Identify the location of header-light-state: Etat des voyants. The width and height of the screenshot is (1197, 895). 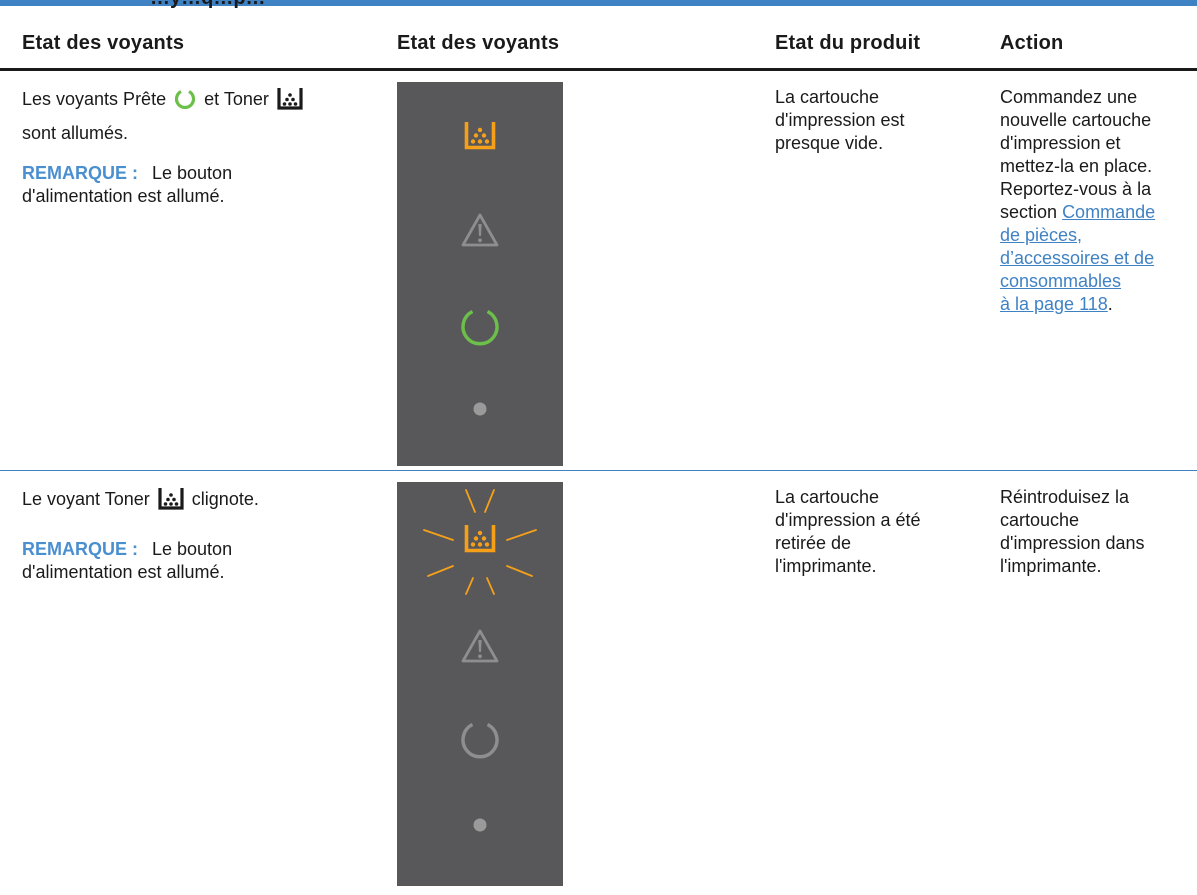
(103, 43).